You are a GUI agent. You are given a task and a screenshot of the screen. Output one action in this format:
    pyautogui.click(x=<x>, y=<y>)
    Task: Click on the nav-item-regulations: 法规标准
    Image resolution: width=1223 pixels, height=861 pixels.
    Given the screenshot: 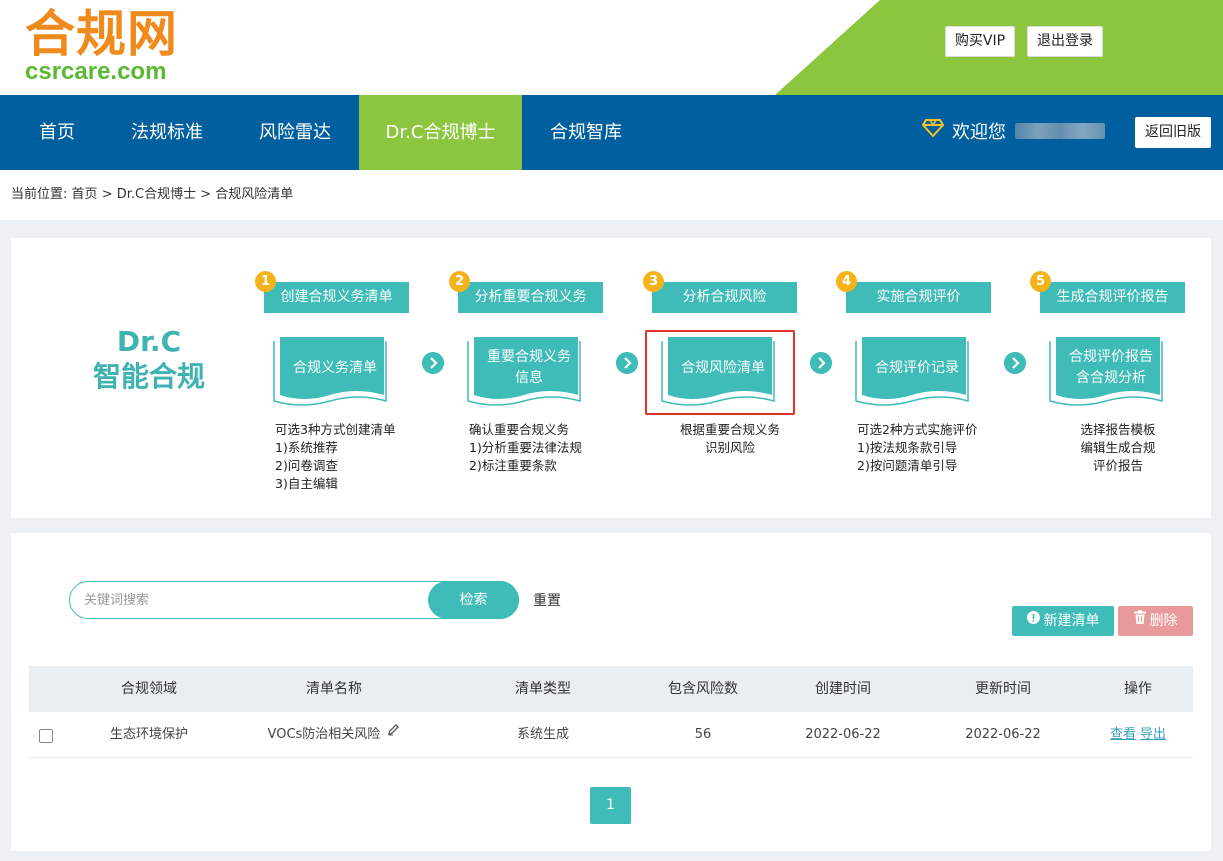 What is the action you would take?
    pyautogui.click(x=167, y=132)
    